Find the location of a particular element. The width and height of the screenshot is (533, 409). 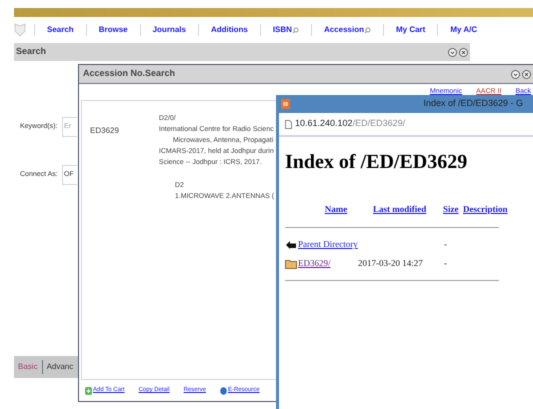

browser-title: Index of /ED/ED3629 - G is located at coordinates (473, 103).